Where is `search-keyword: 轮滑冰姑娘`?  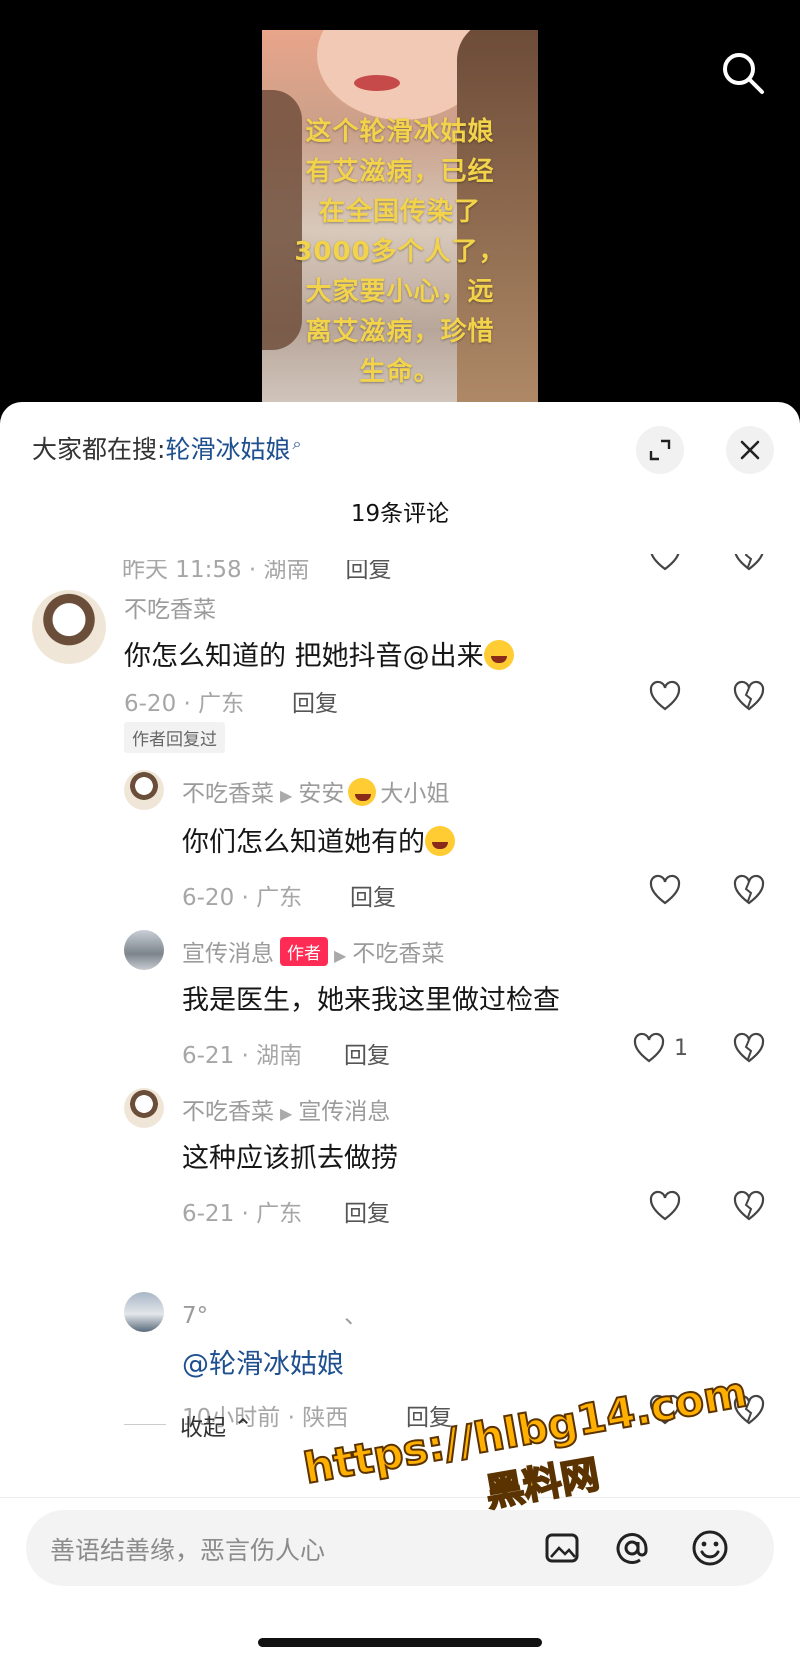
search-keyword: 轮滑冰姑娘 is located at coordinates (227, 449).